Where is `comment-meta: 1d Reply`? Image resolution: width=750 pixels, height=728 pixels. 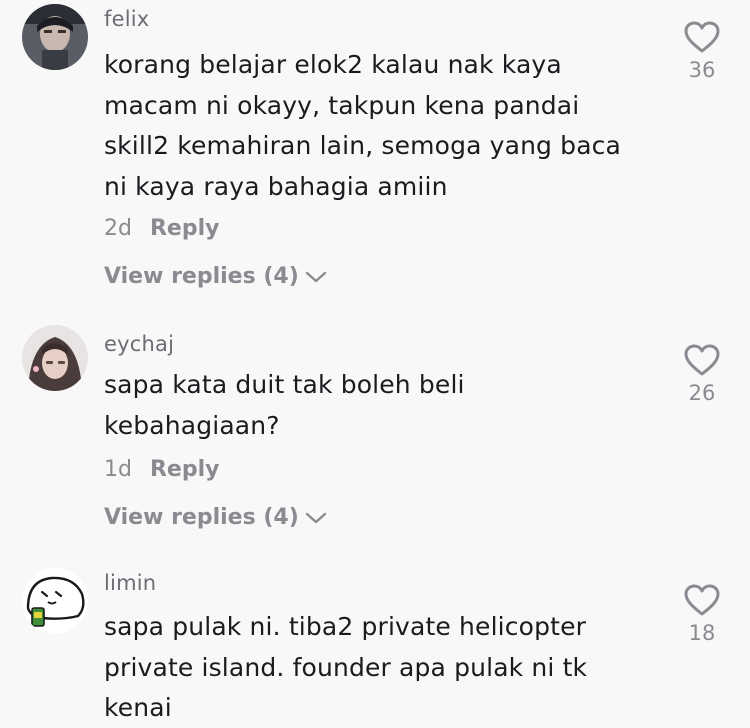 comment-meta: 1d Reply is located at coordinates (161, 469).